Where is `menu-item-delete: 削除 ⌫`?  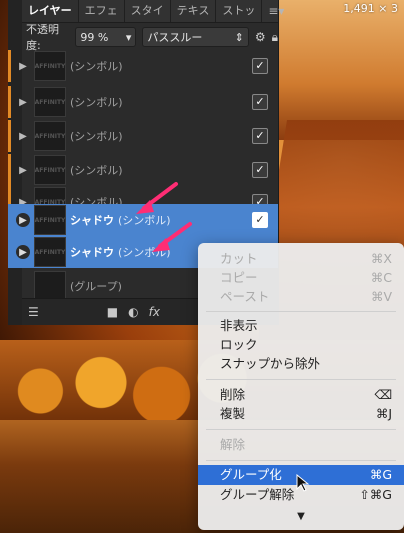
menu-item-delete: 削除 ⌫ is located at coordinates (301, 395).